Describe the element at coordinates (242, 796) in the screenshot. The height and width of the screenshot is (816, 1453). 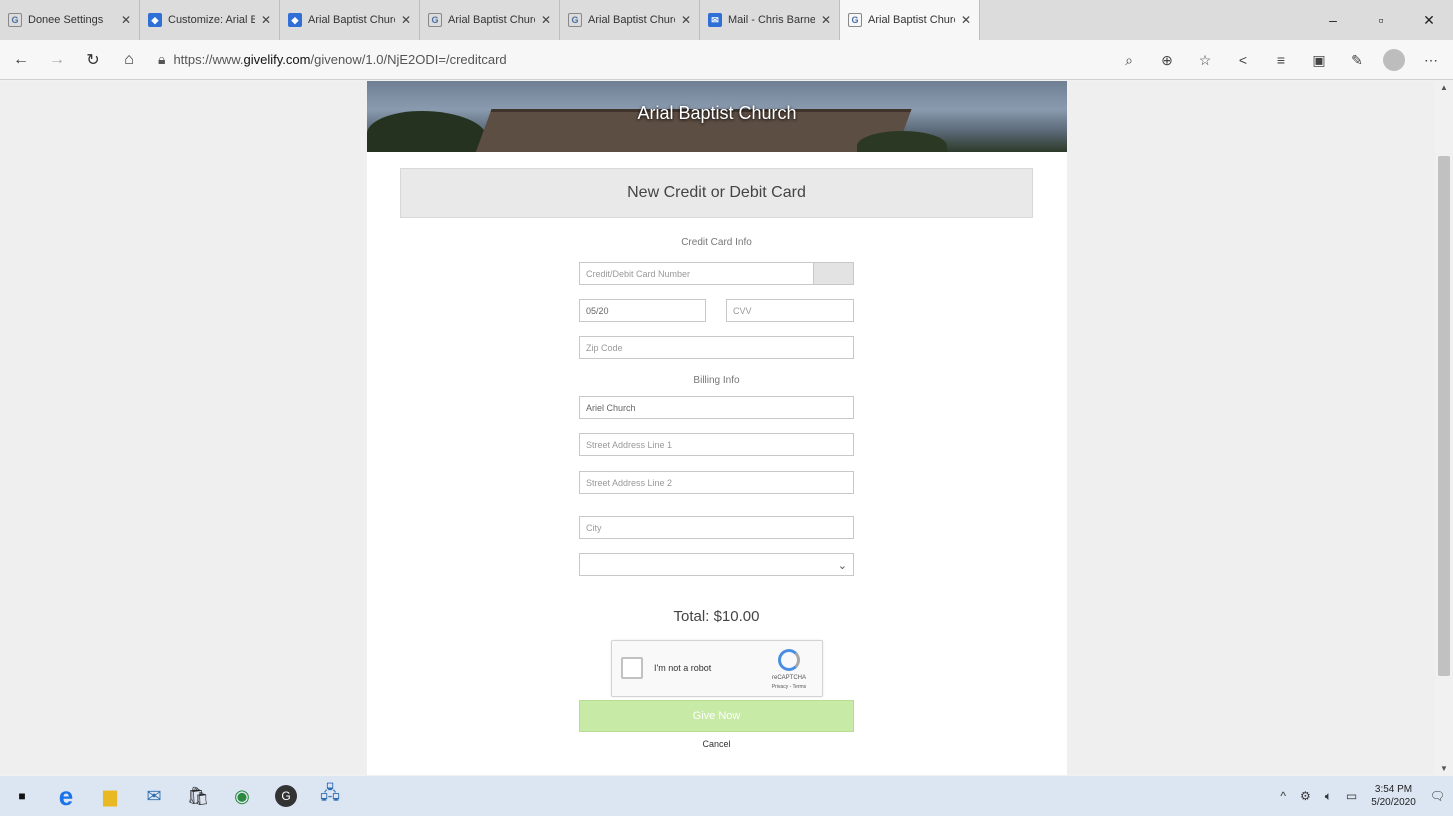
I see `edge-chromium-icon: ◉` at that location.